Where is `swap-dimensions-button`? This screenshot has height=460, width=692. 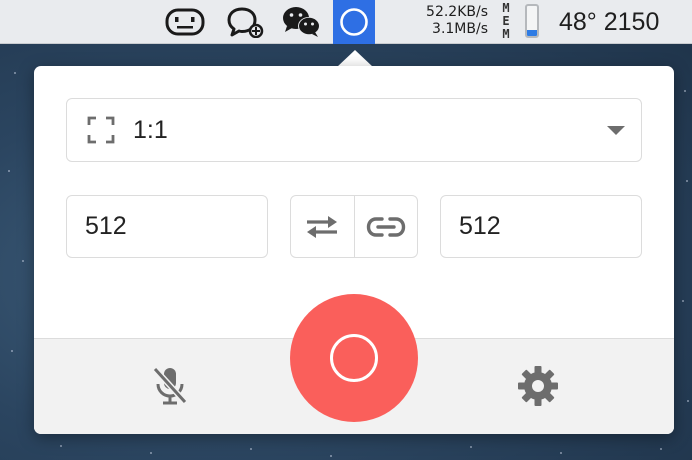
swap-dimensions-button is located at coordinates (322, 226).